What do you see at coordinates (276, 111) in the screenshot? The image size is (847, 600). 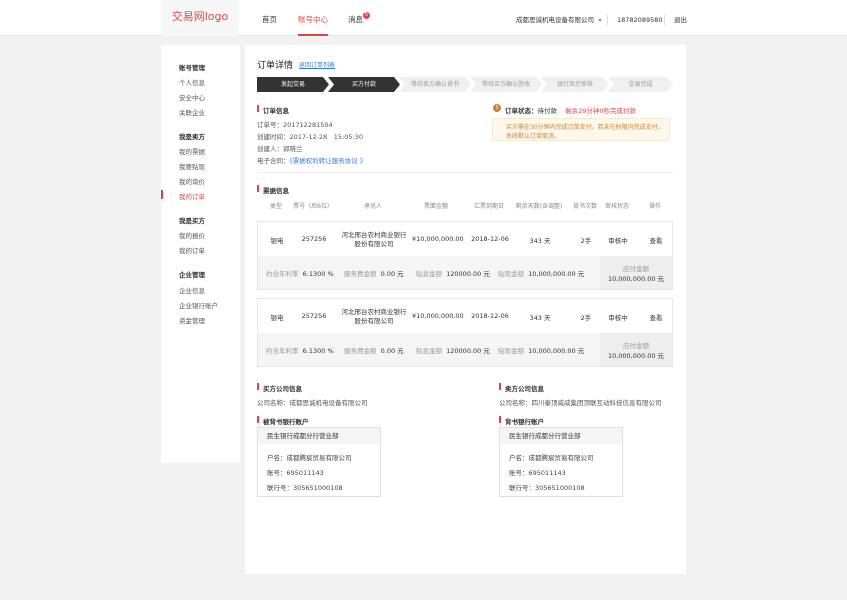 I see `order-info-title: 订单信息` at bounding box center [276, 111].